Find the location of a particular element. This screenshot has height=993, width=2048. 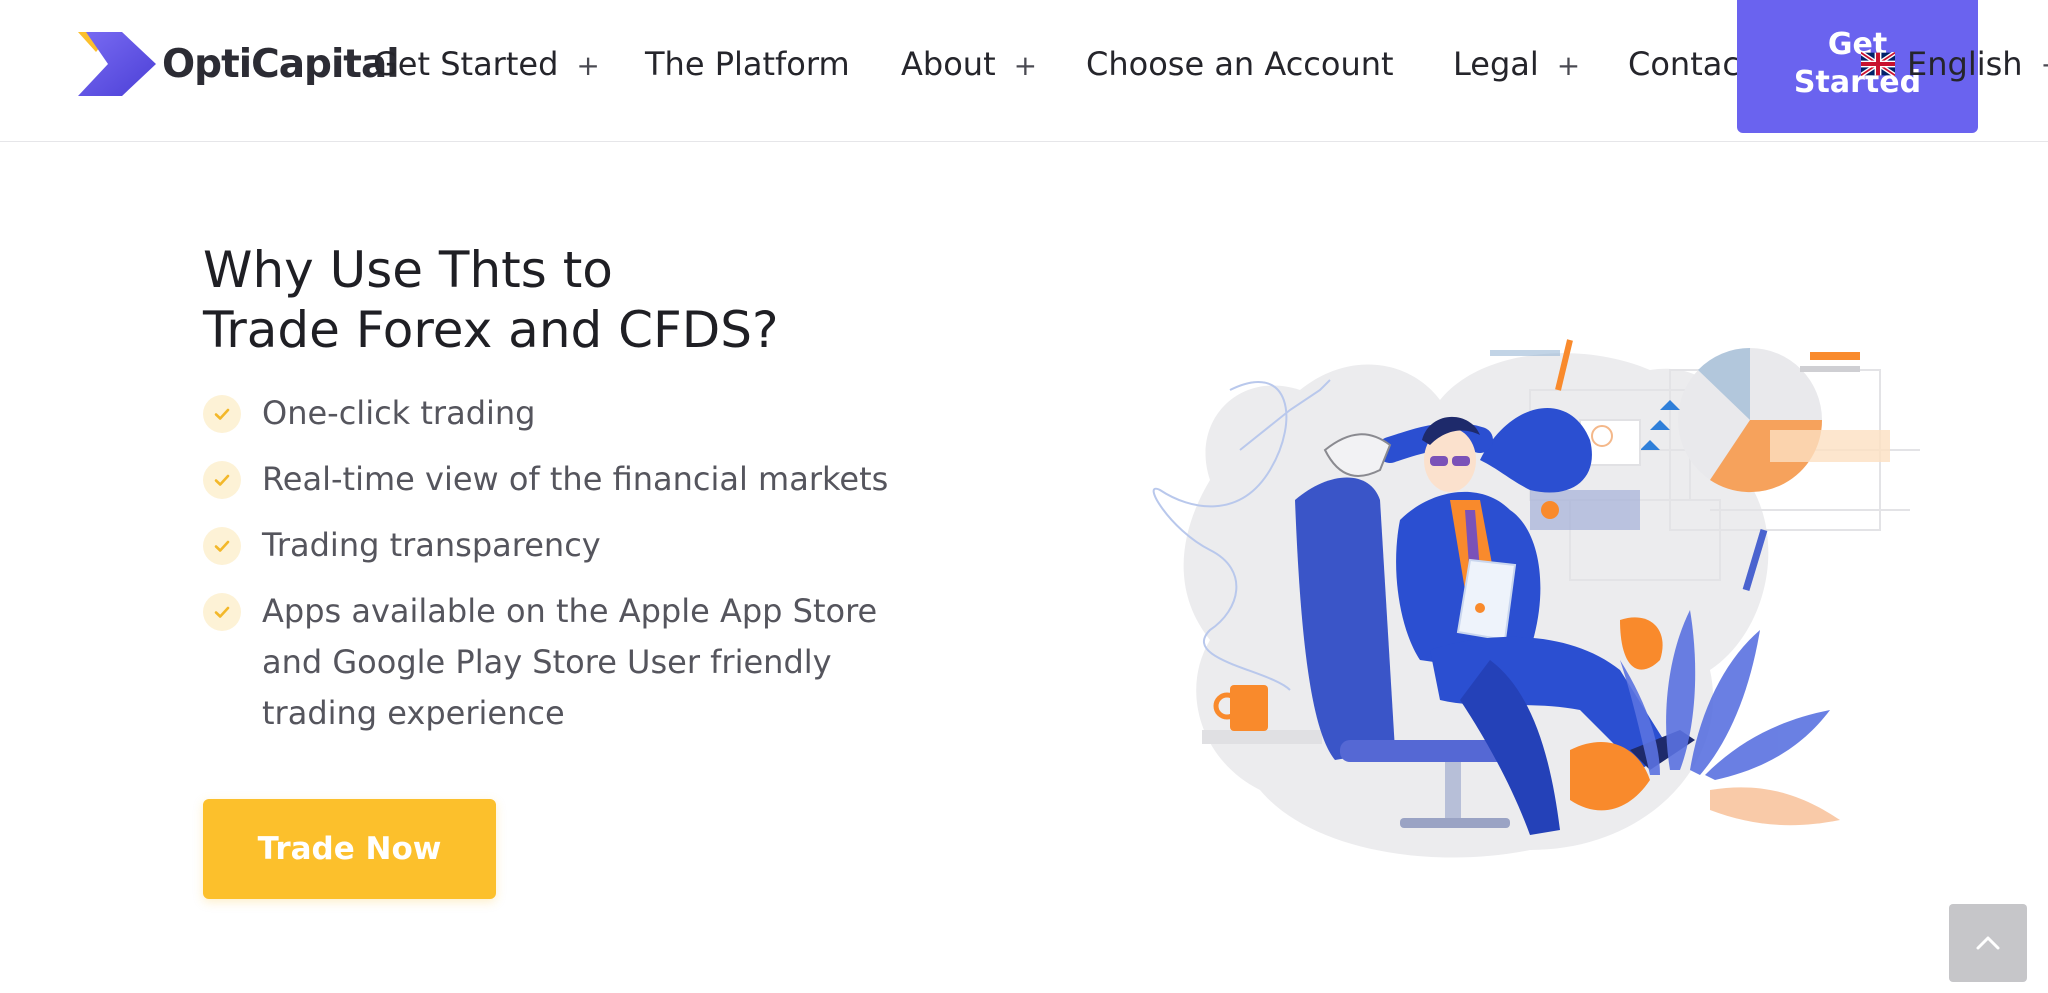

nav-the-platform: The Platform is located at coordinates (747, 64).